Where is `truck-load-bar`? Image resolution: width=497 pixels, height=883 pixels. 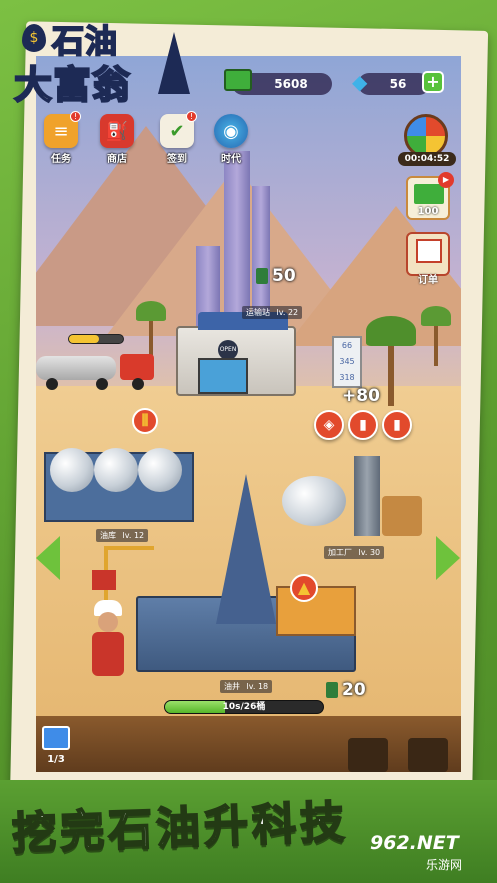 truck-load-bar is located at coordinates (96, 339).